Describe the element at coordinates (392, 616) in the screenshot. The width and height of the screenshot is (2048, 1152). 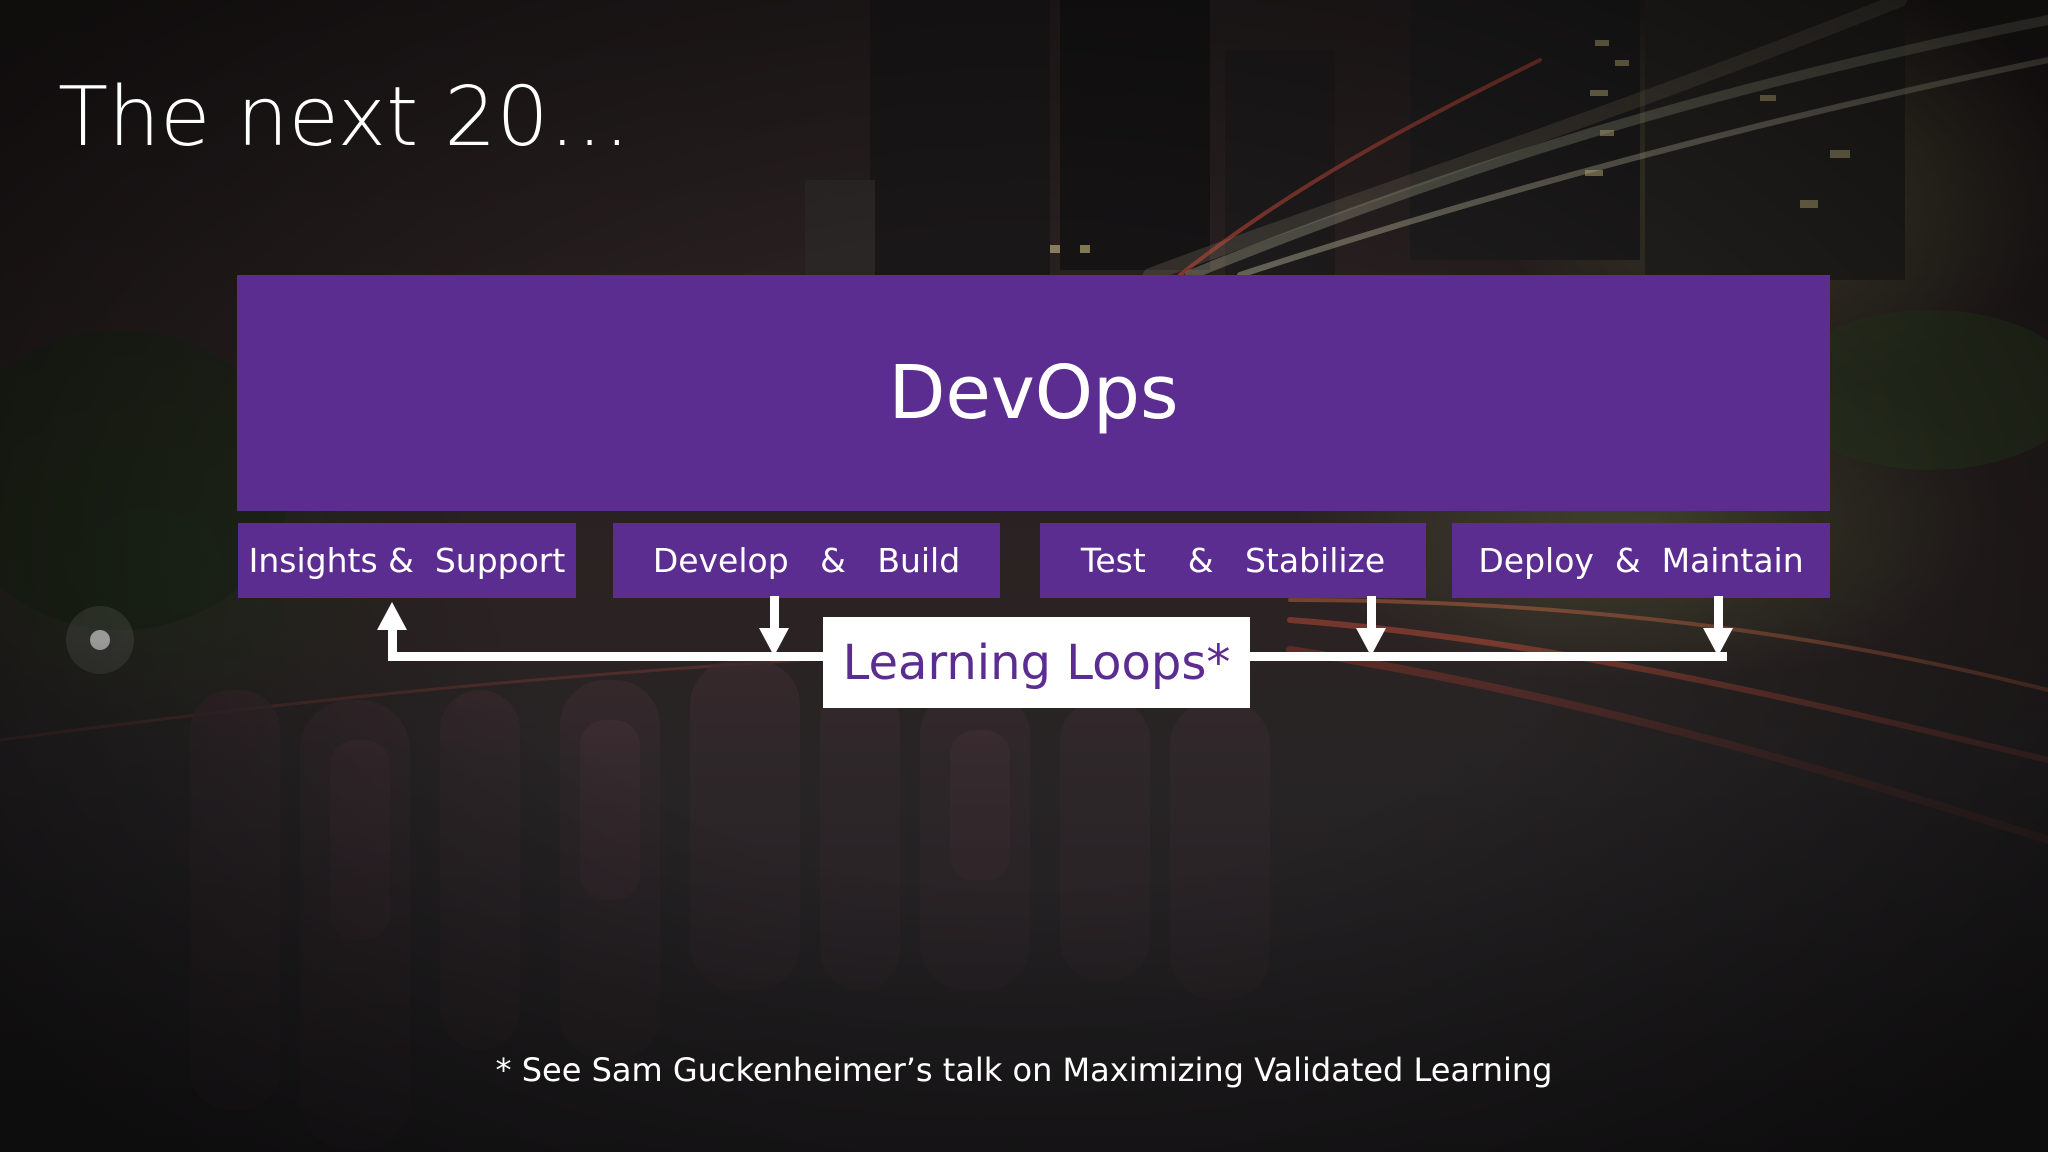
I see `arrow-up-icon` at that location.